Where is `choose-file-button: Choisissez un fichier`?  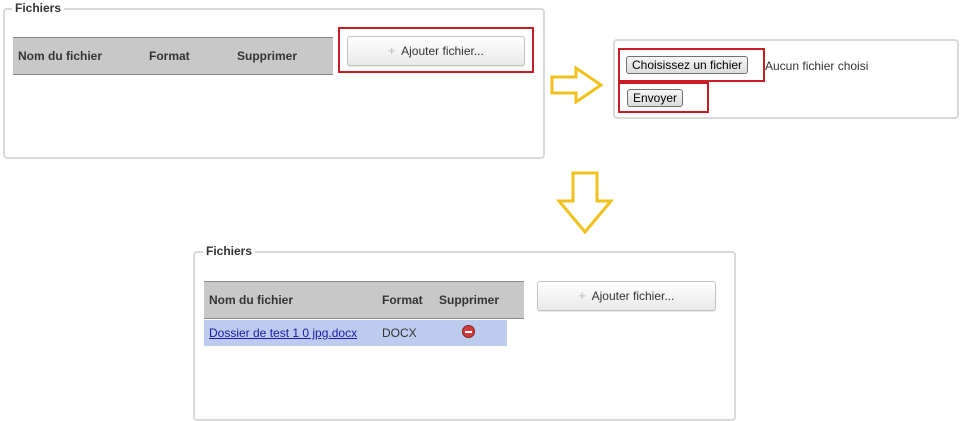 choose-file-button: Choisissez un fichier is located at coordinates (687, 65).